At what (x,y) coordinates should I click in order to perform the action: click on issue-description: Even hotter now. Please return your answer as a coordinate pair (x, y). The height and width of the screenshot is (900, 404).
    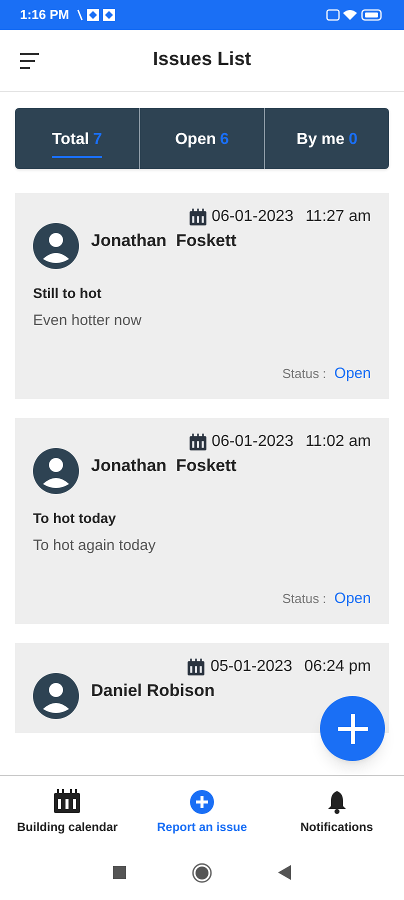
    Looking at the image, I should click on (87, 321).